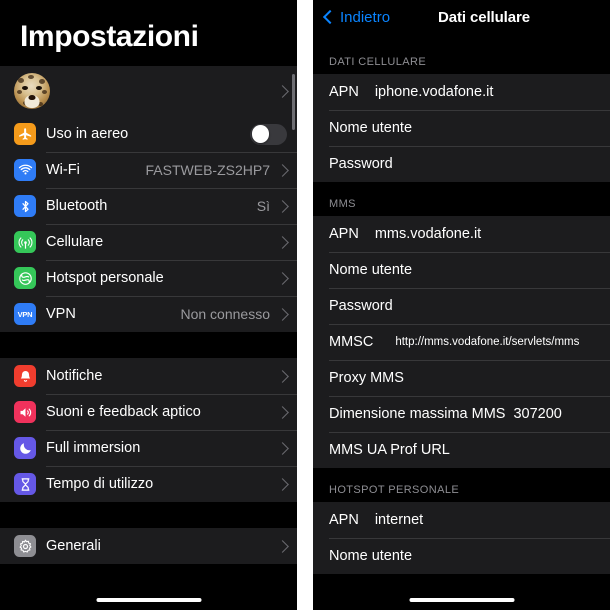  I want to click on settings-row-wi-fi: Wi-Fi FASTWEB-ZS2HP7, so click(148, 170).